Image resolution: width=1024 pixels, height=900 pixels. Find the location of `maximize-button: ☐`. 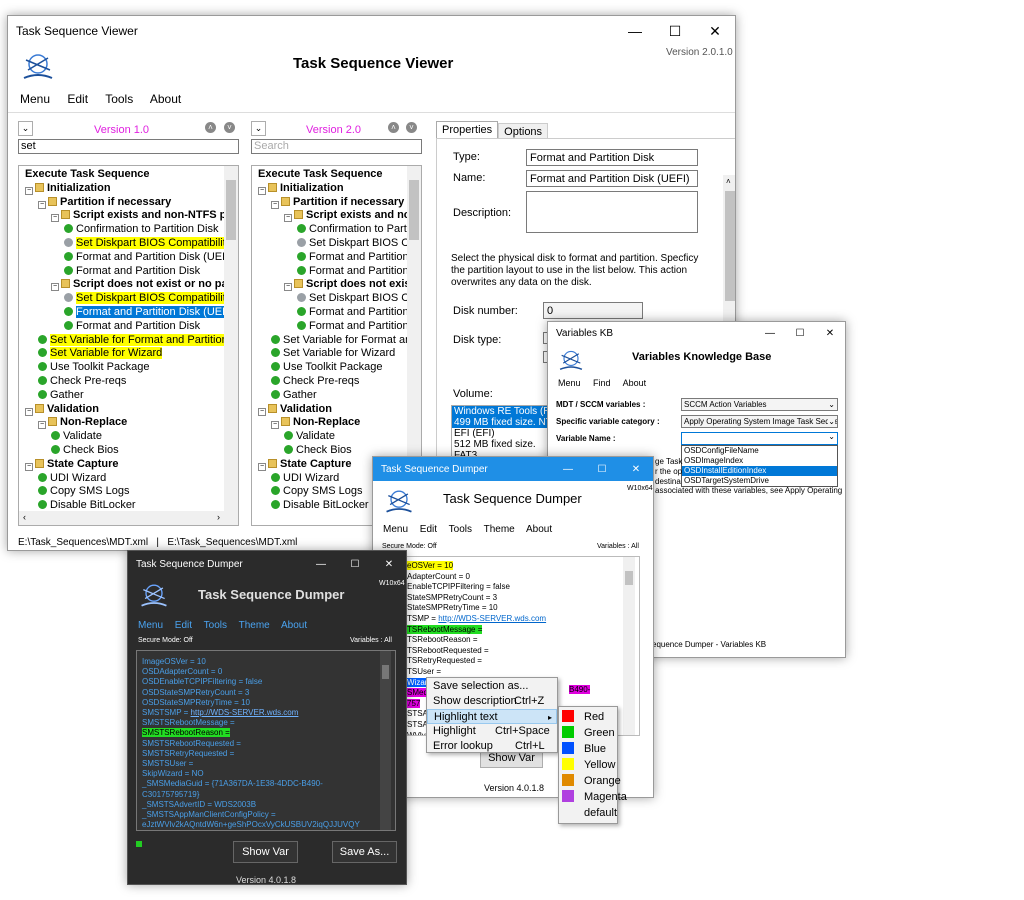

maximize-button: ☐ is located at coordinates (355, 564).